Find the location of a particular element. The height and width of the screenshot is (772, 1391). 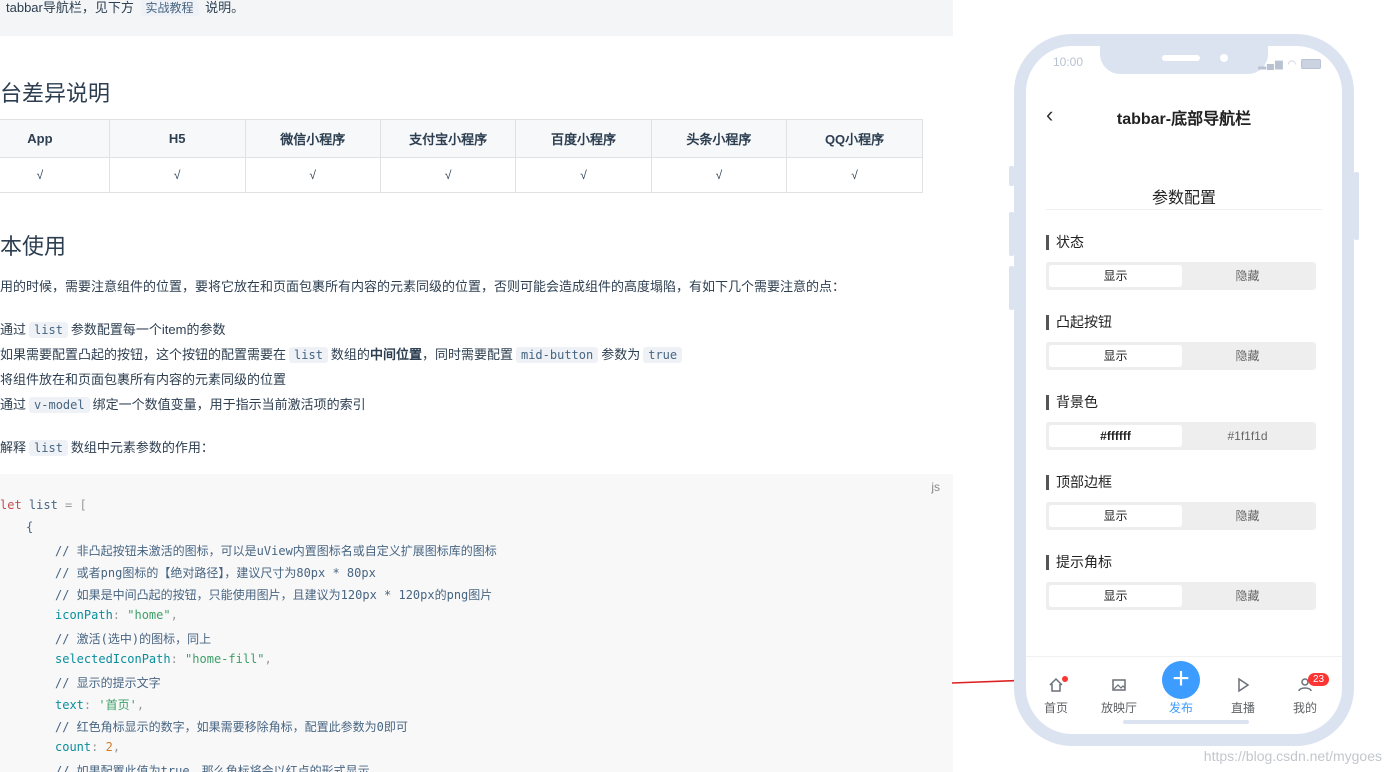

segmented-control-top-border: 显示 隐藏 is located at coordinates (1181, 516).